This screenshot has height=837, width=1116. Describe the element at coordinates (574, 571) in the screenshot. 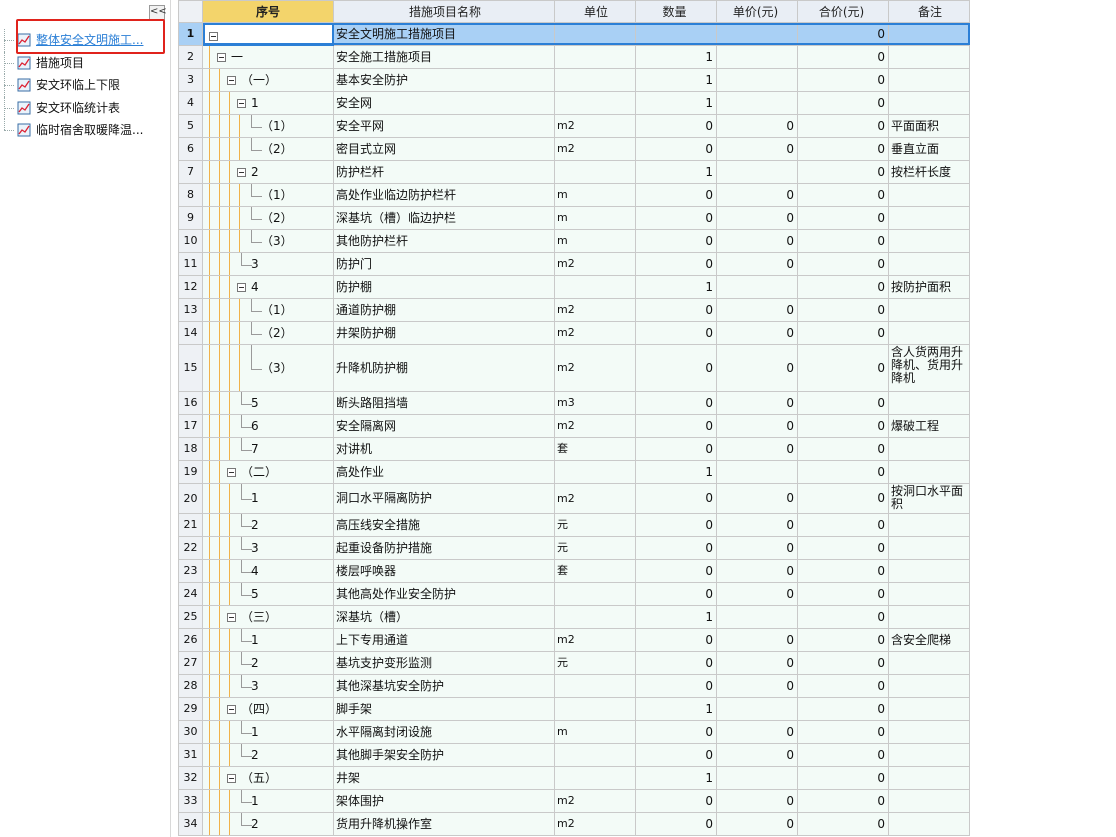

I see `table-row: 23 4 楼层呼唤器套 0 0 0` at that location.